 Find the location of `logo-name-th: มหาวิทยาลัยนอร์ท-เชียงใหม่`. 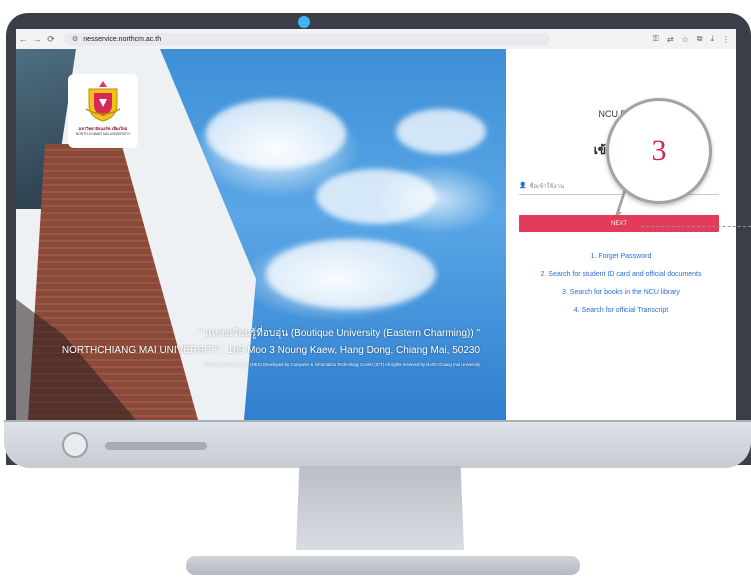

logo-name-th: มหาวิทยาลัยนอร์ท-เชียงใหม่ is located at coordinates (103, 128).